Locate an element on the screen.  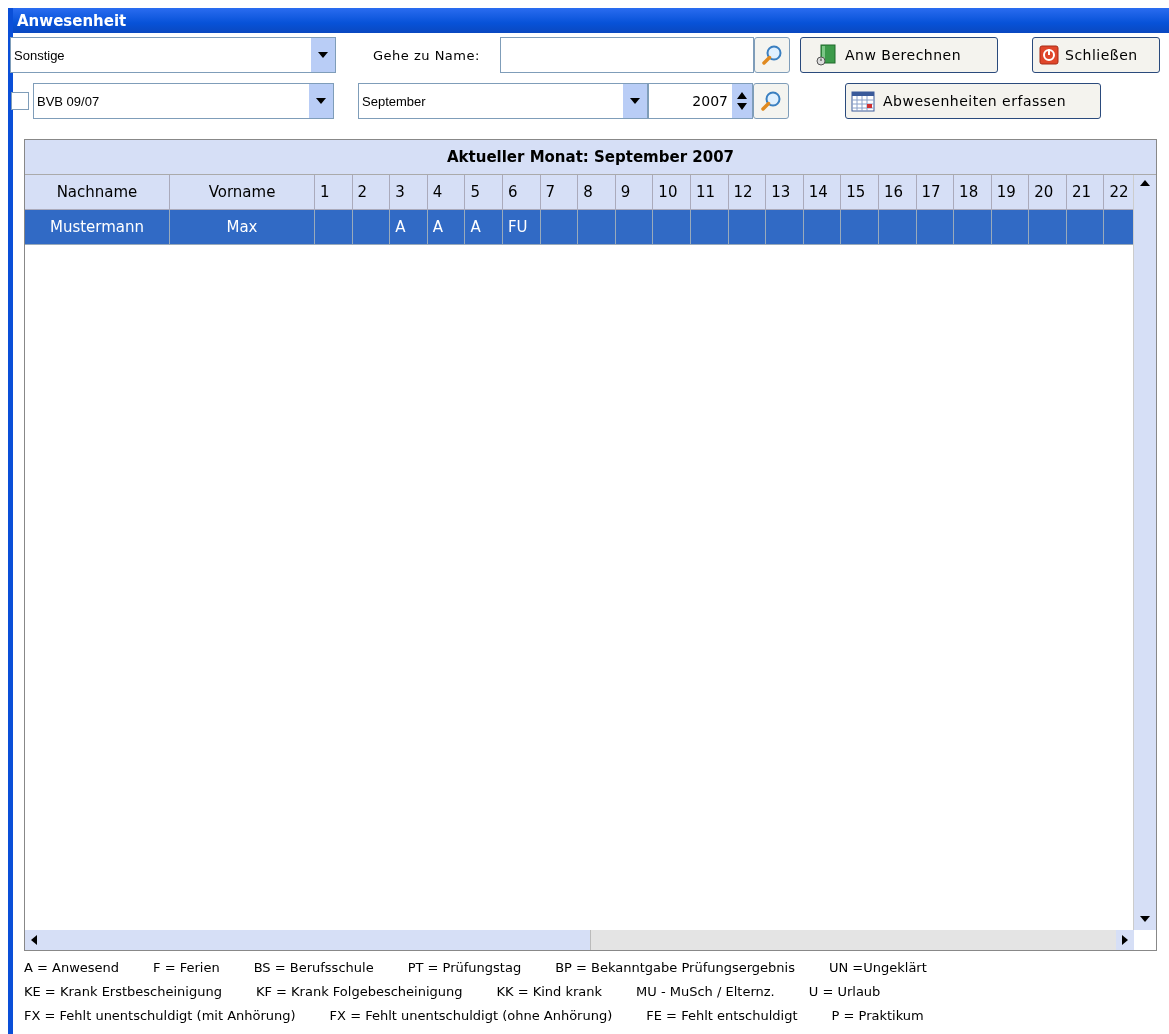
column-header: 6 is located at coordinates (521, 192).